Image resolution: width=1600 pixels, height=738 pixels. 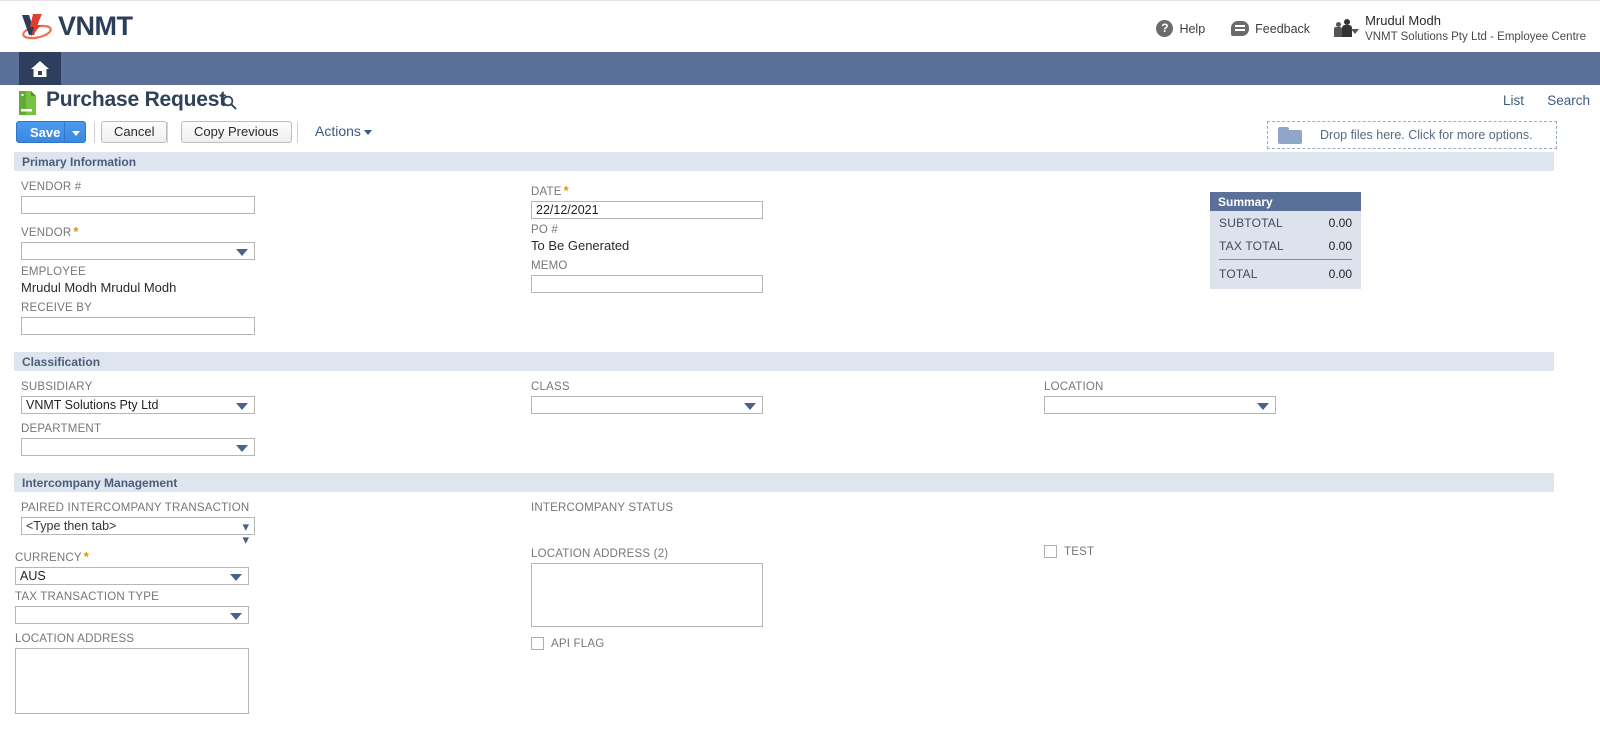 I want to click on api-flag-checkbox, so click(x=537, y=643).